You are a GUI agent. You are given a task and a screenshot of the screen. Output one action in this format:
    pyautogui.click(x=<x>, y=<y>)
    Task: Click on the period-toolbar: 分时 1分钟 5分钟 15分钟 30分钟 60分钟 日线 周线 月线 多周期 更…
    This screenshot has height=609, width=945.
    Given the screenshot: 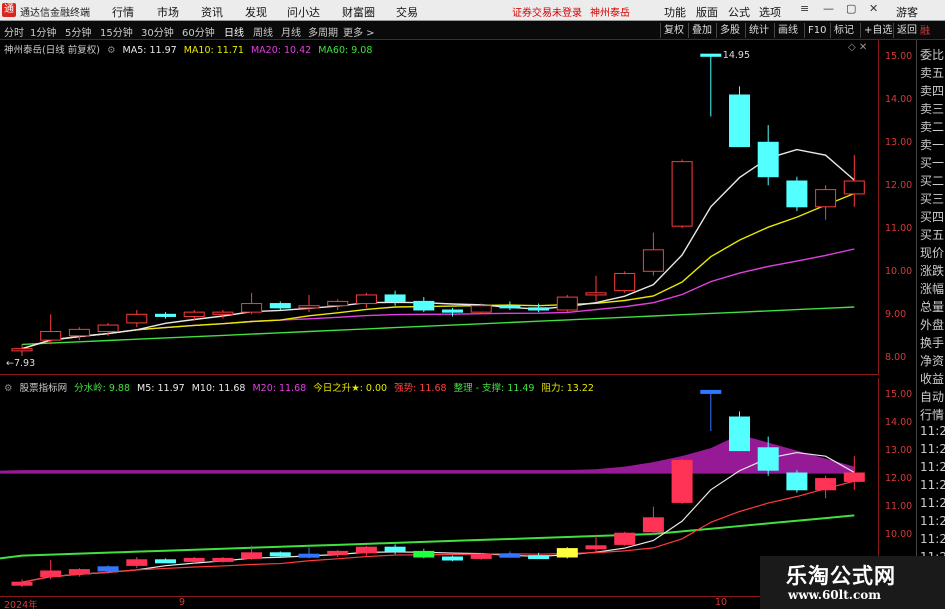 What is the action you would take?
    pyautogui.click(x=472, y=30)
    